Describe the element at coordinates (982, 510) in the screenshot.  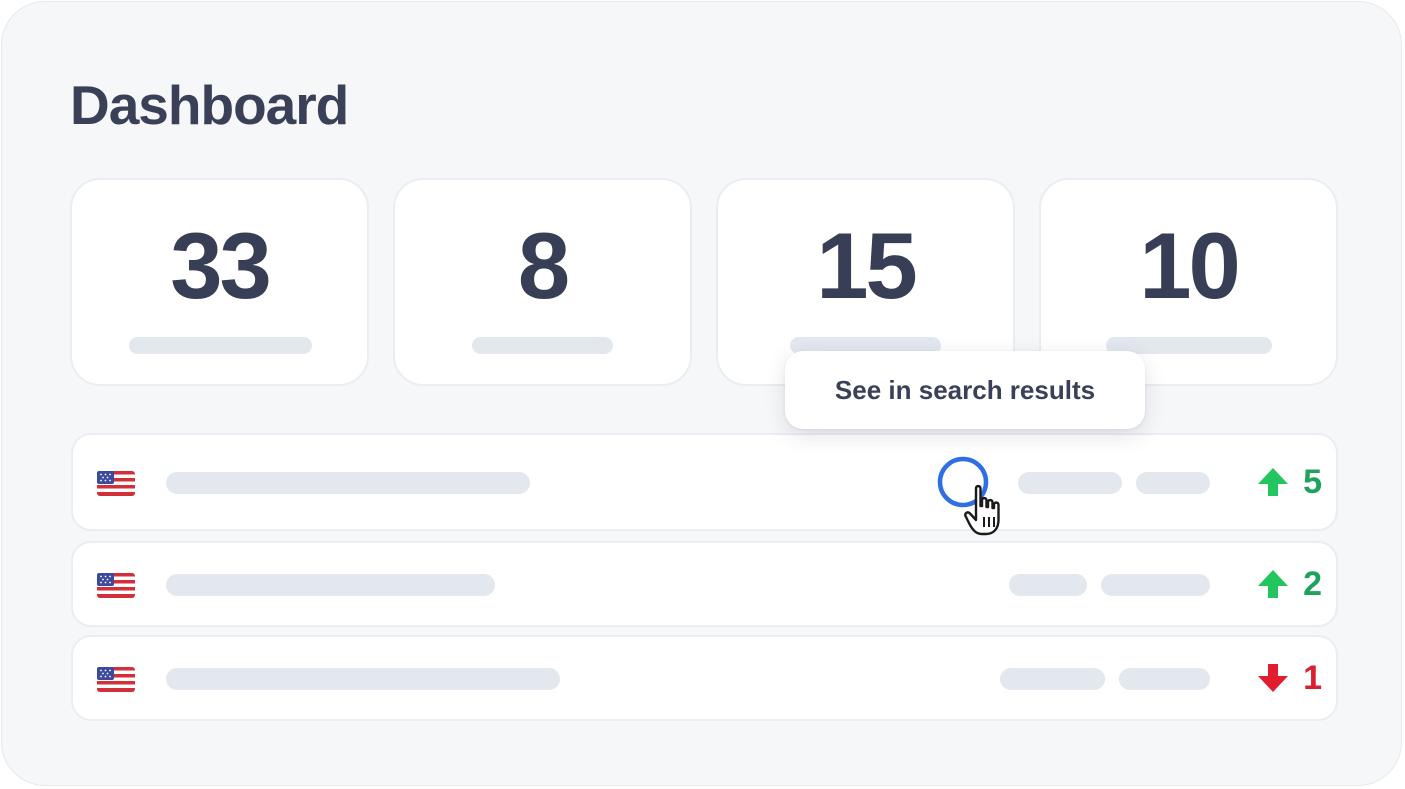
I see `pointer-hand-icon` at that location.